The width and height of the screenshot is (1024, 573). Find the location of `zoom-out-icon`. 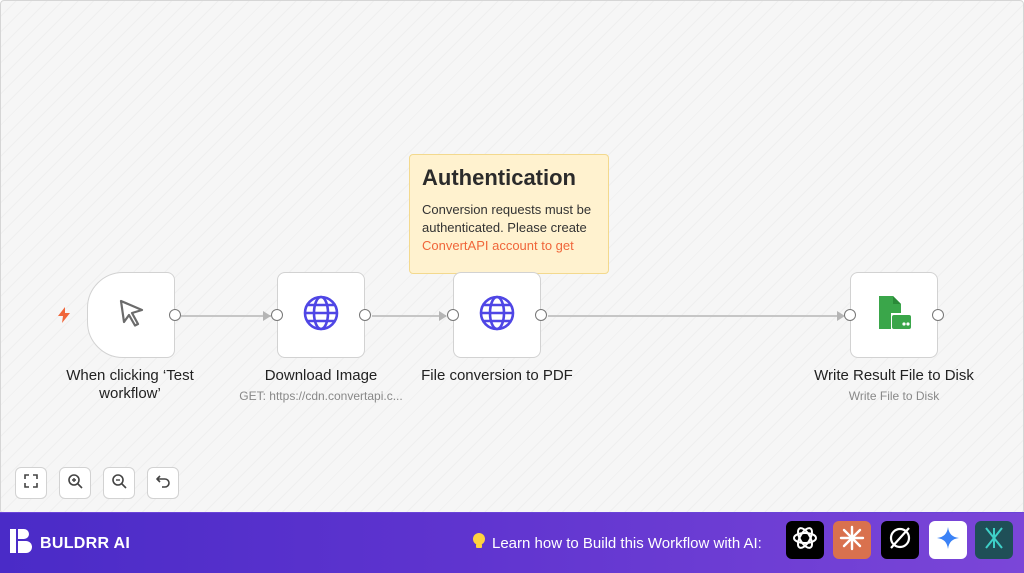

zoom-out-icon is located at coordinates (119, 483).